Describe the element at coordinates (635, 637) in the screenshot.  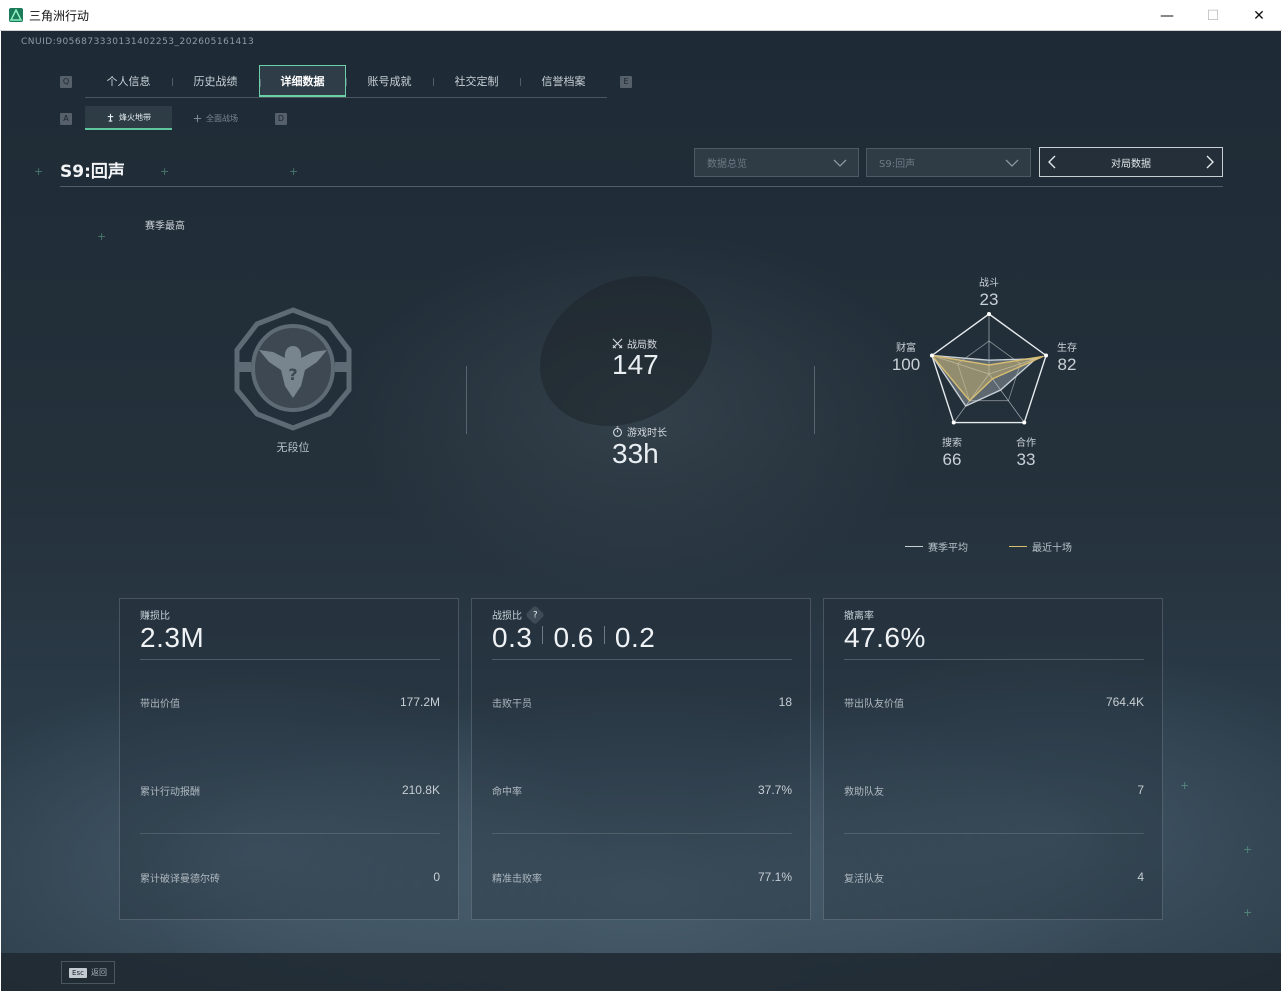
I see `kd-value-3: 0.2` at that location.